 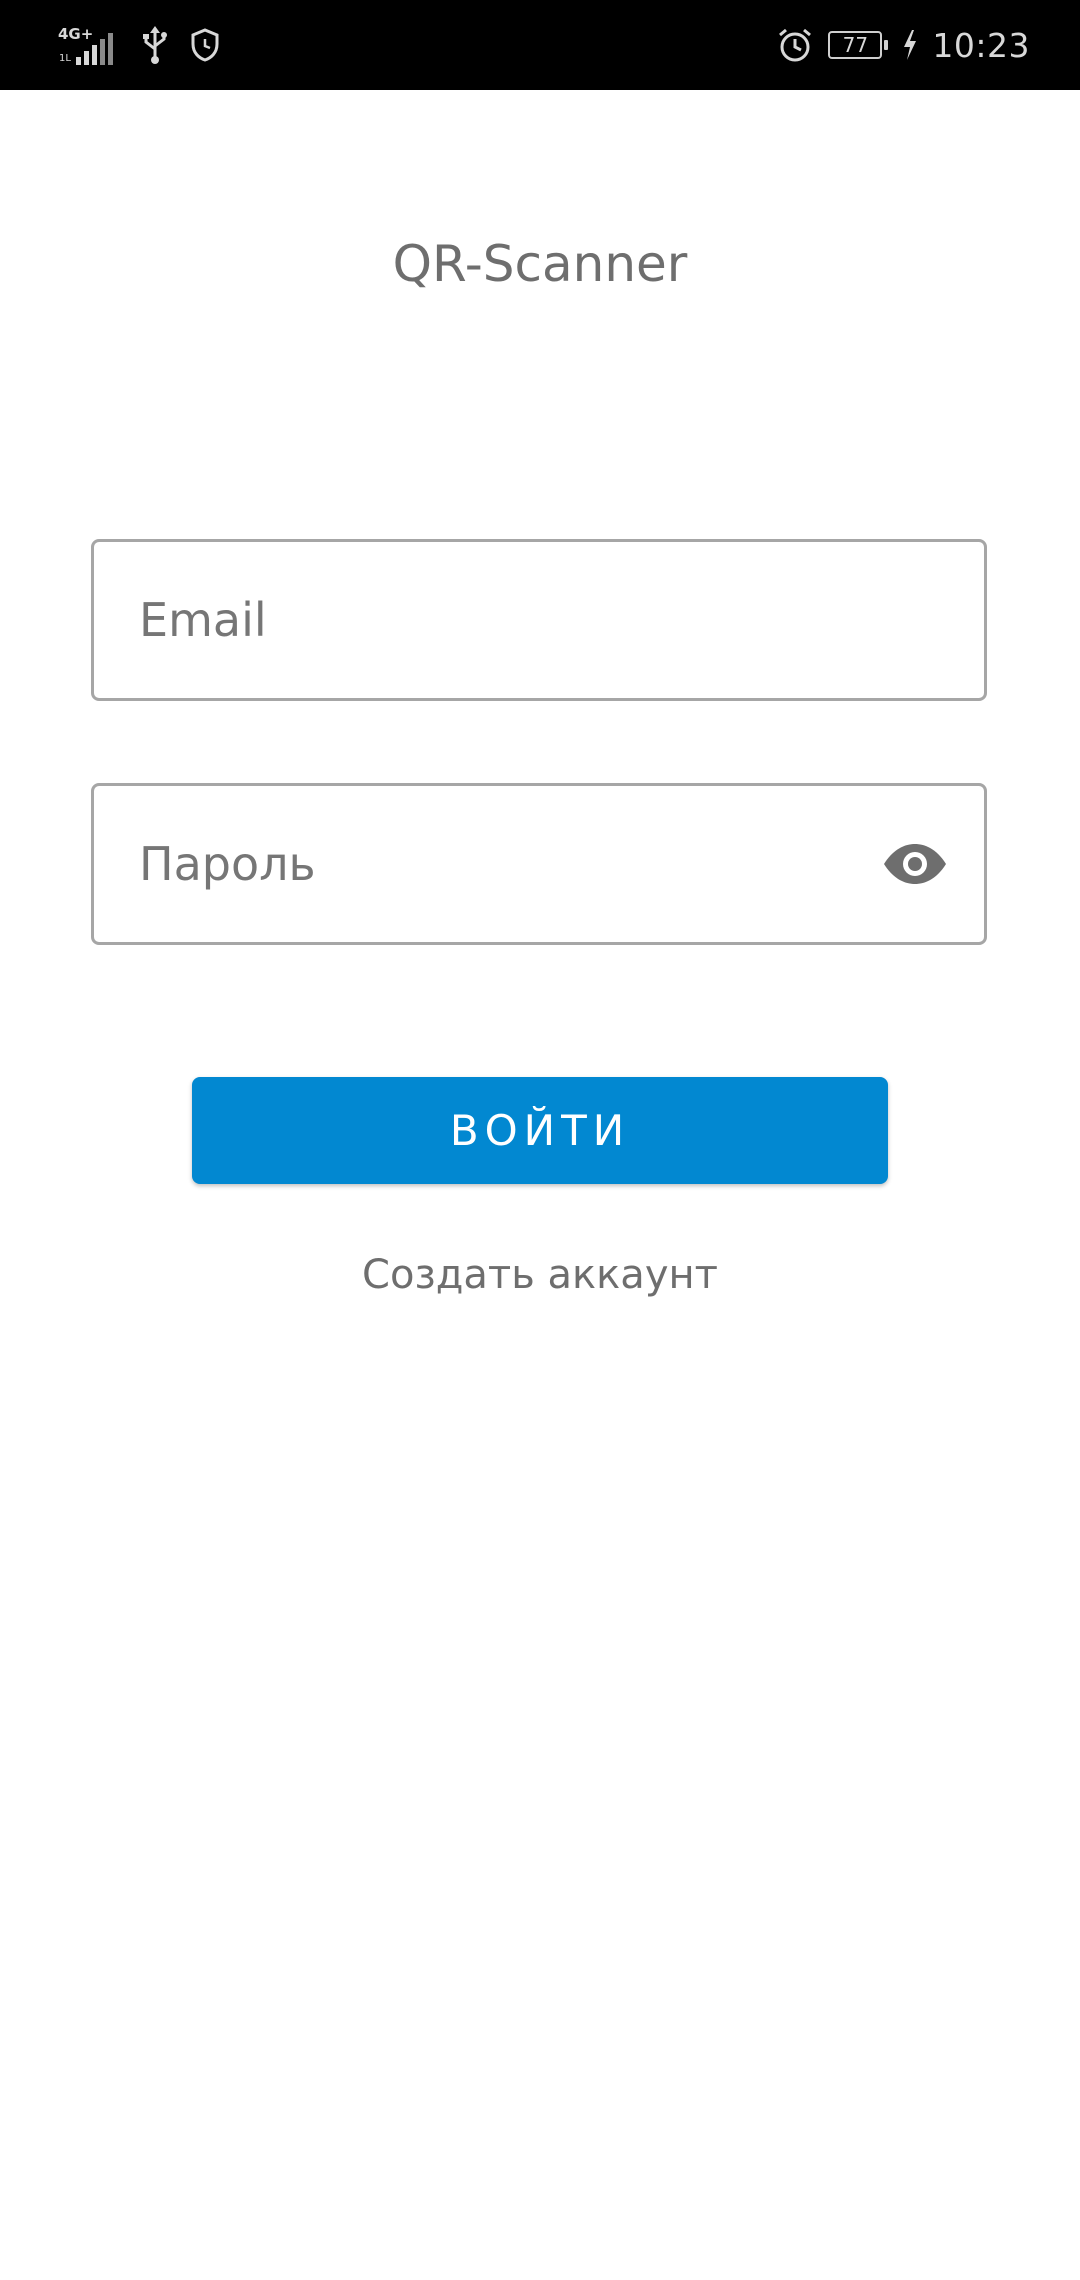 I want to click on status-bar-right: 77 10:23, so click(x=903, y=45).